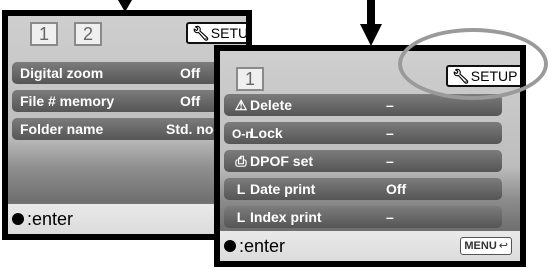 The image size is (551, 269). What do you see at coordinates (370, 246) in the screenshot?
I see `enter-bar: :enter MENU ↩` at bounding box center [370, 246].